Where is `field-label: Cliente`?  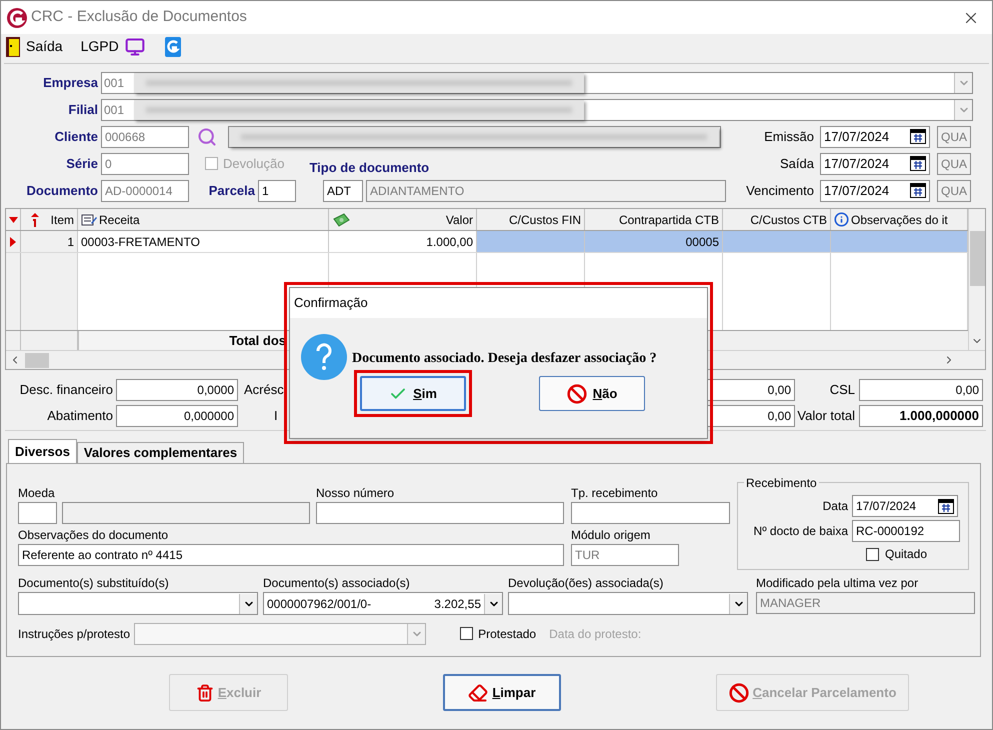
field-label: Cliente is located at coordinates (76, 137).